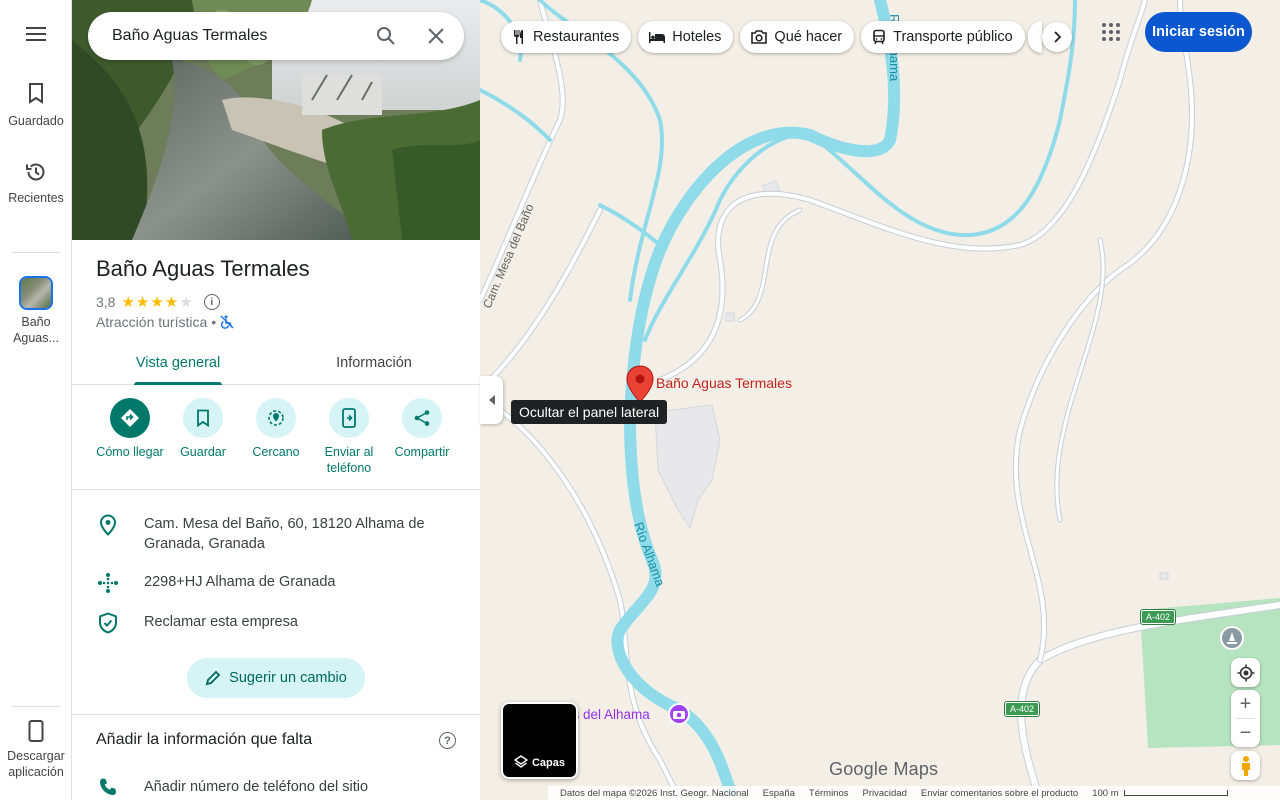 This screenshot has width=1280, height=800. What do you see at coordinates (276, 418) in the screenshot?
I see `nearby-icon` at bounding box center [276, 418].